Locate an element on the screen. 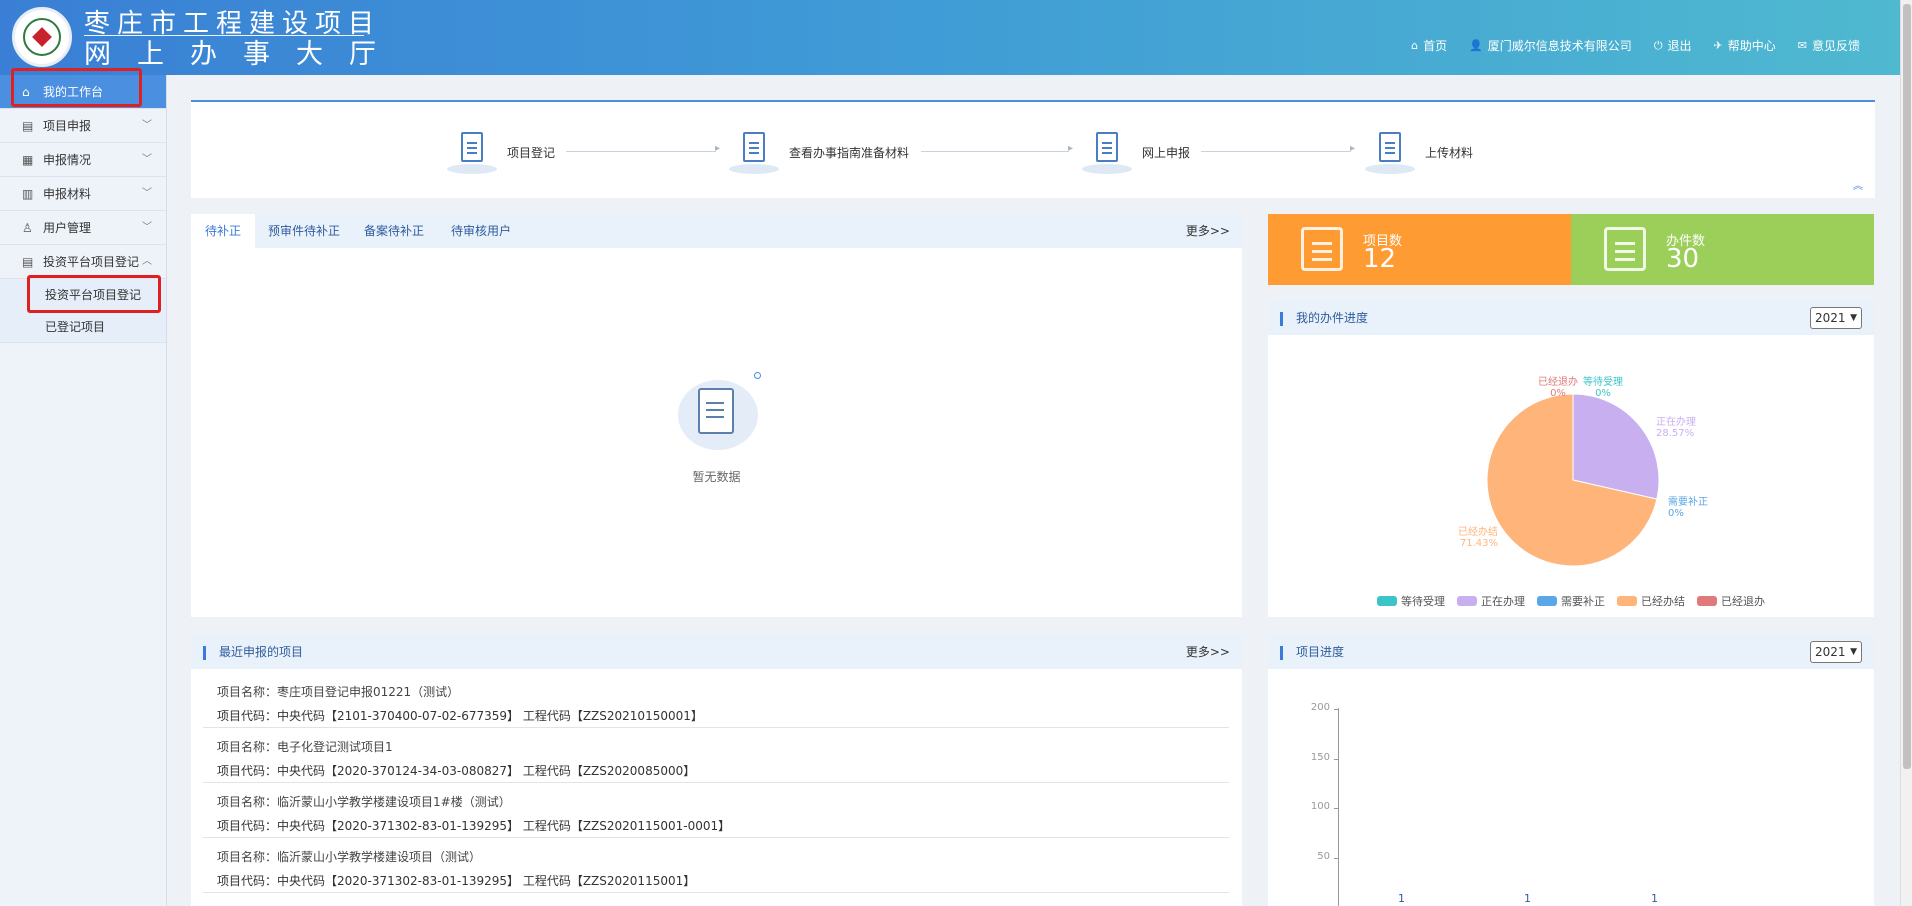 This screenshot has height=906, width=1912. project-name: 项目名称：电子化登记测试项目1 is located at coordinates (305, 747).